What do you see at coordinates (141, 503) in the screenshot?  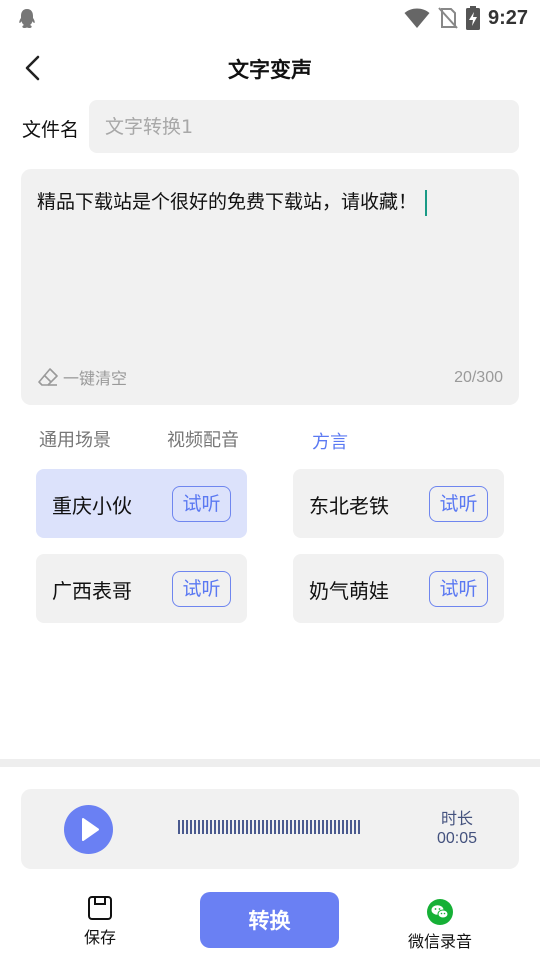 I see `voice-card-chongqing: 重庆小伙 试听` at bounding box center [141, 503].